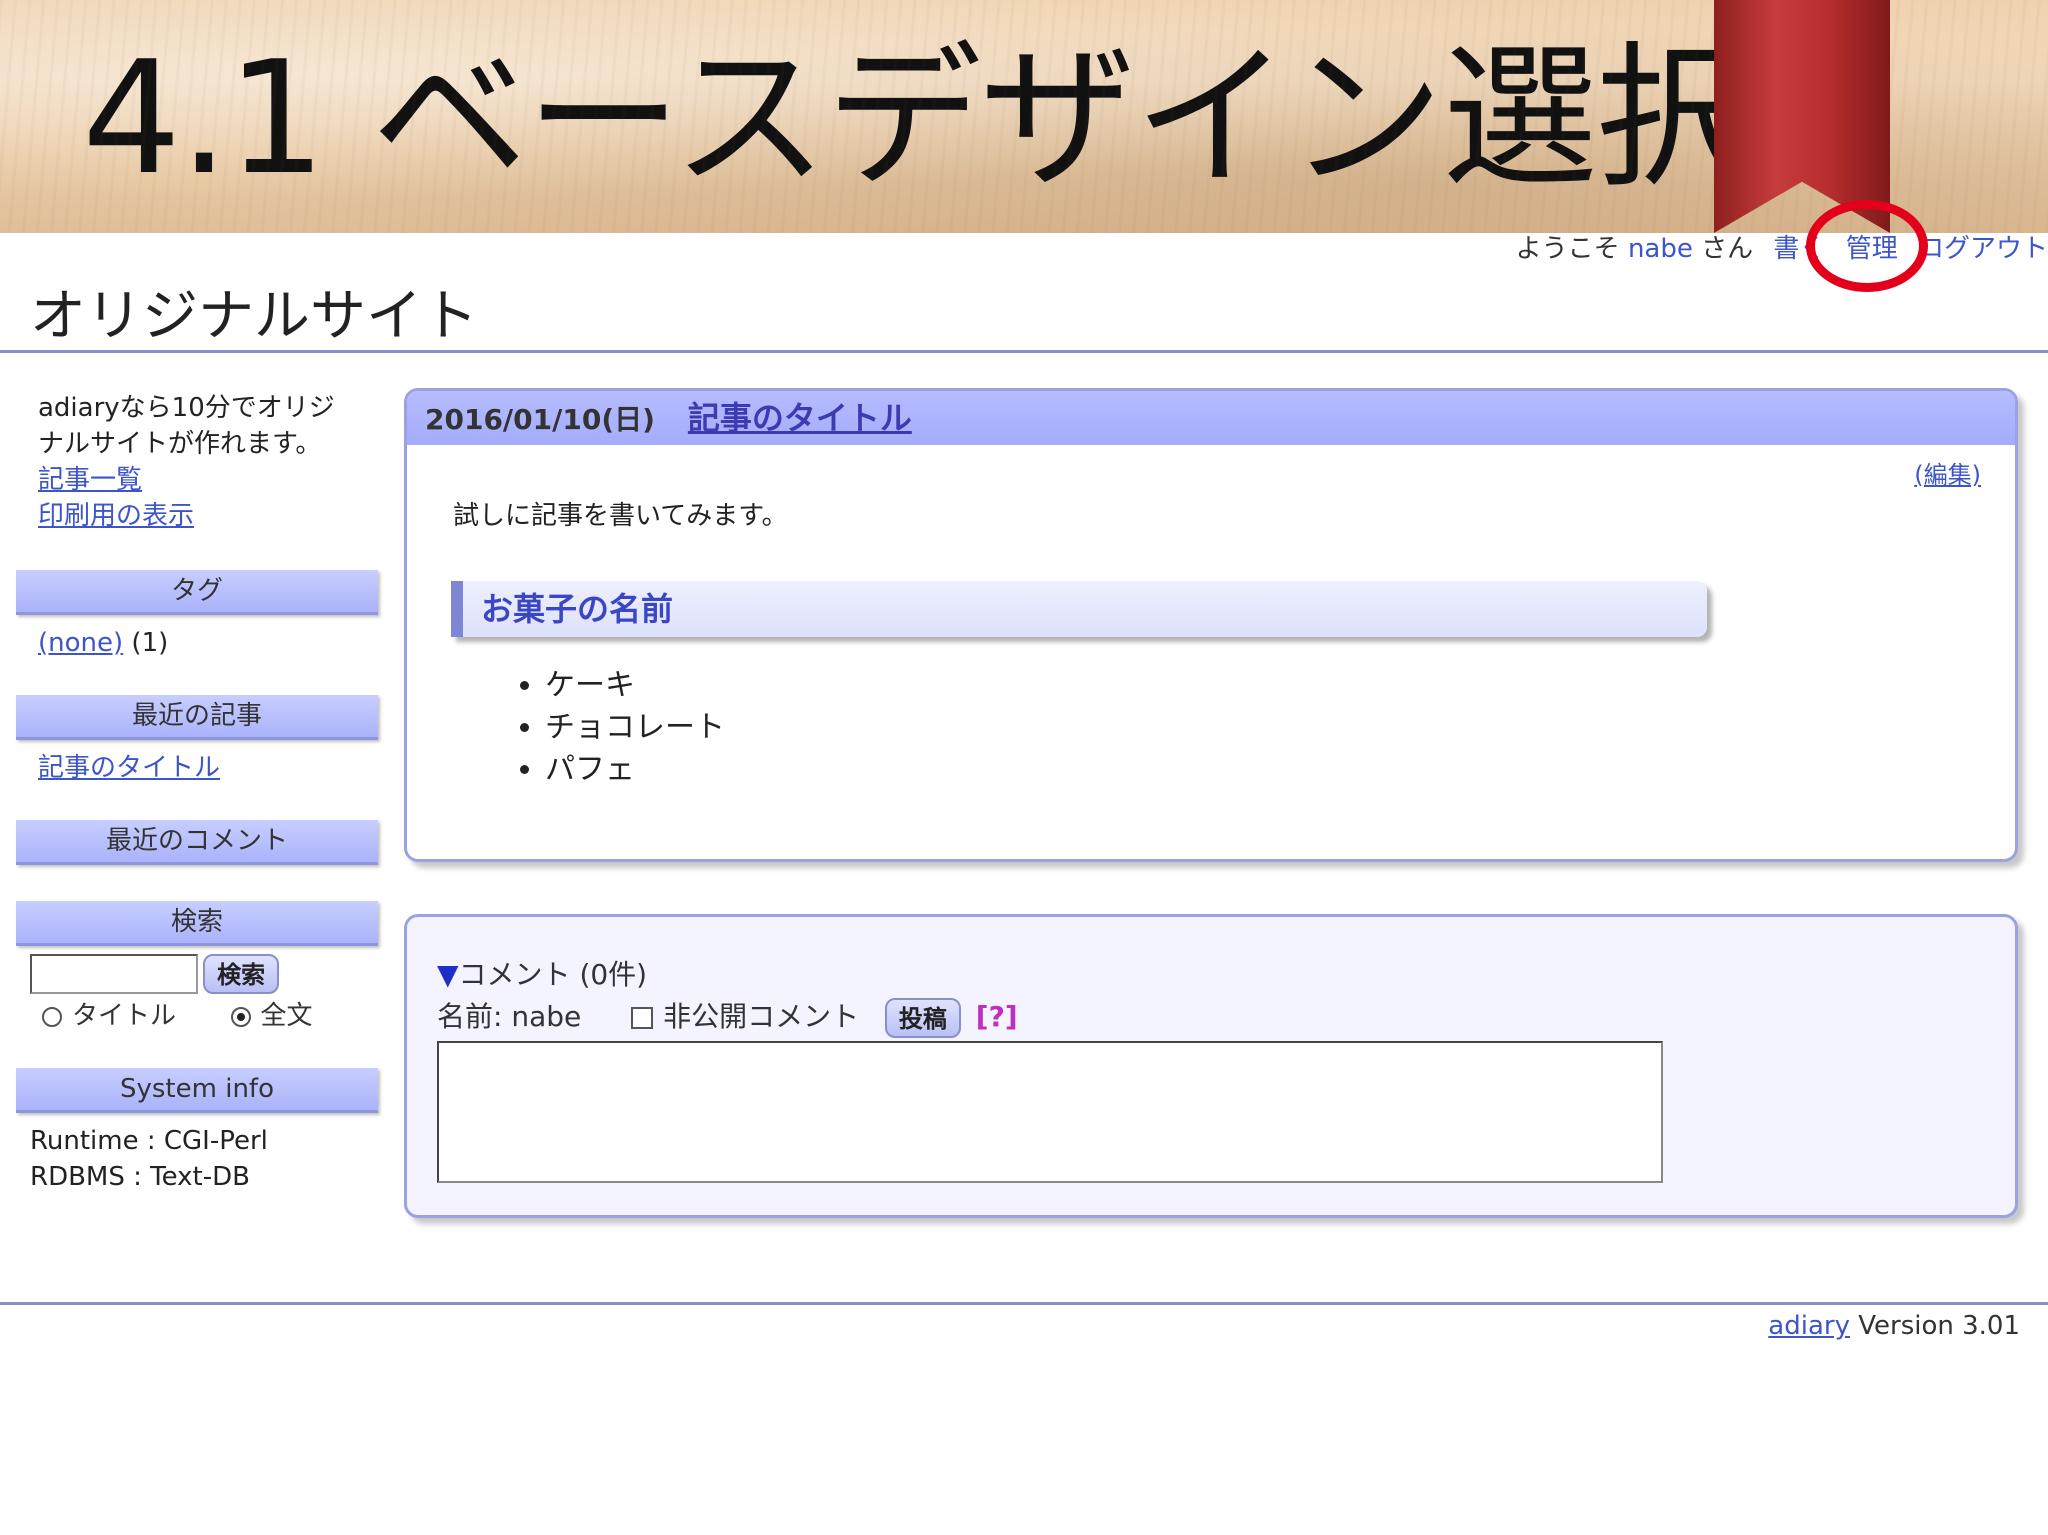  What do you see at coordinates (241, 974) in the screenshot?
I see `search-button: 検索` at bounding box center [241, 974].